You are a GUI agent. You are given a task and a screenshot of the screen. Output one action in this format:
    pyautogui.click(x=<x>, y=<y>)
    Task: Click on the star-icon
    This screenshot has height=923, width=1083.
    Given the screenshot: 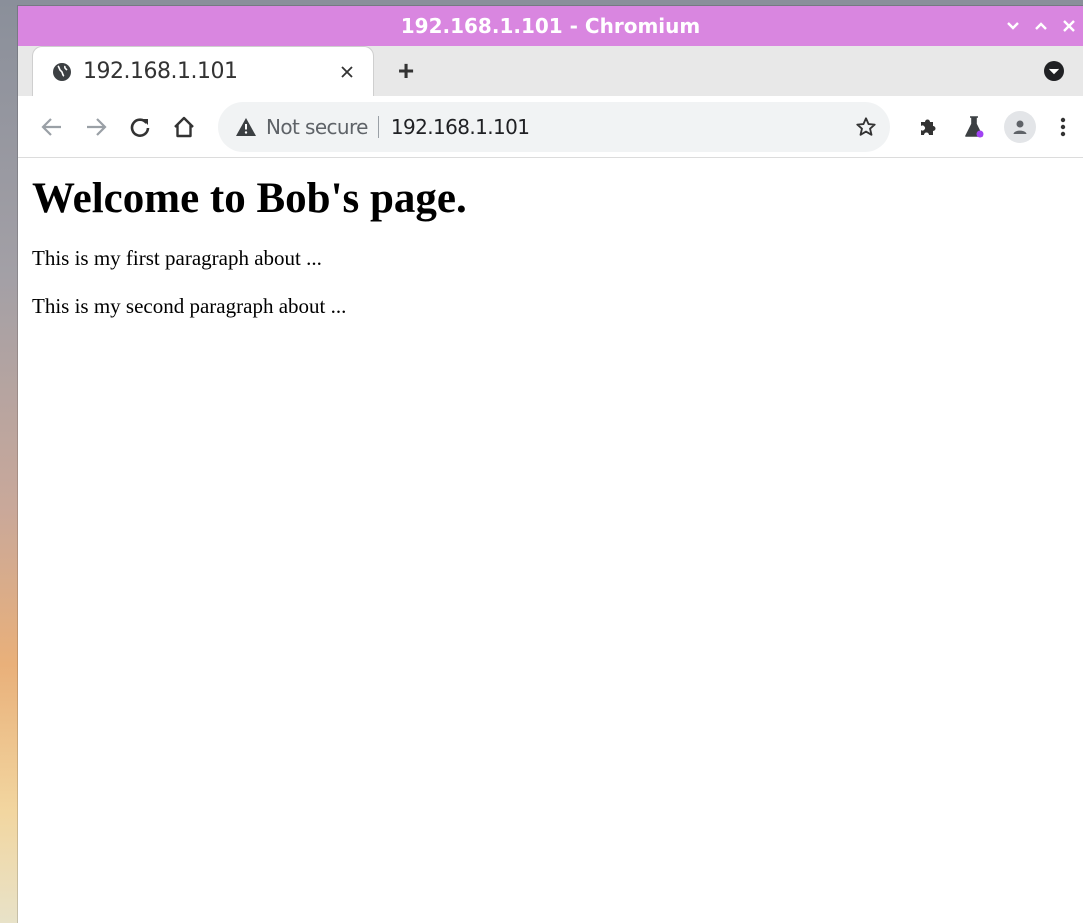 What is the action you would take?
    pyautogui.click(x=866, y=126)
    